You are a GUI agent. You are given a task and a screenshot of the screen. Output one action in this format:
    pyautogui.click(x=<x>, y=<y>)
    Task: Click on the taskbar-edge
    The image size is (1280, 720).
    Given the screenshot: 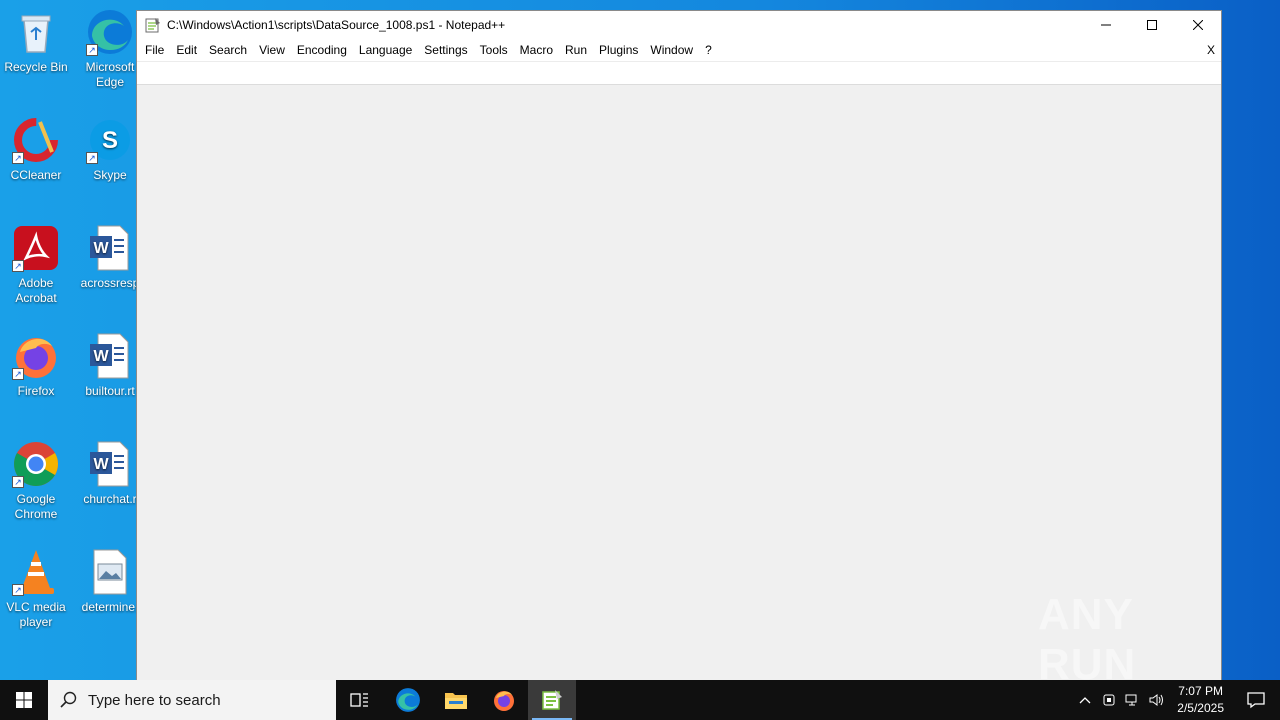 What is the action you would take?
    pyautogui.click(x=408, y=700)
    